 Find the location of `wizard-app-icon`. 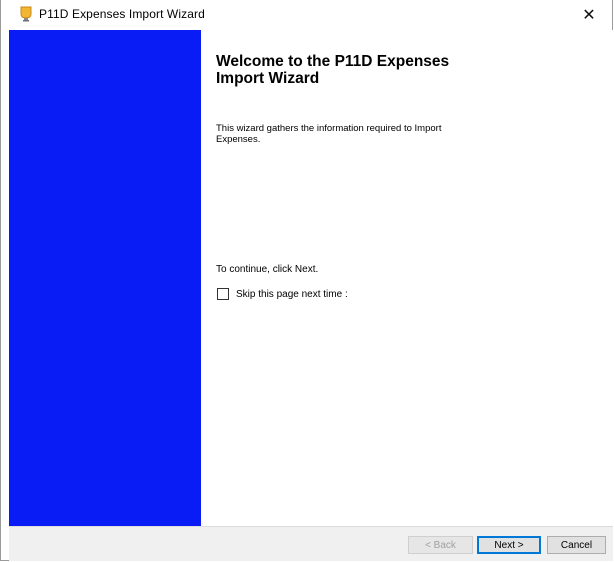

wizard-app-icon is located at coordinates (26, 14).